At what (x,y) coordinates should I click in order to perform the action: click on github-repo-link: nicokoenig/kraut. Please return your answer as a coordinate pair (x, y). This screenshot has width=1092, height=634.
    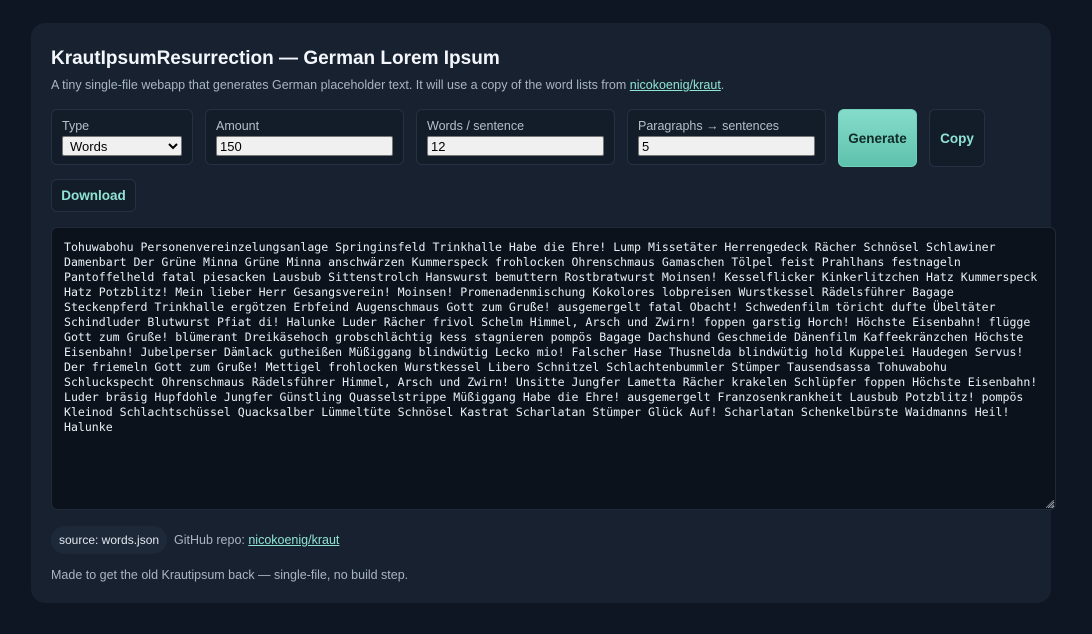
    Looking at the image, I should click on (293, 540).